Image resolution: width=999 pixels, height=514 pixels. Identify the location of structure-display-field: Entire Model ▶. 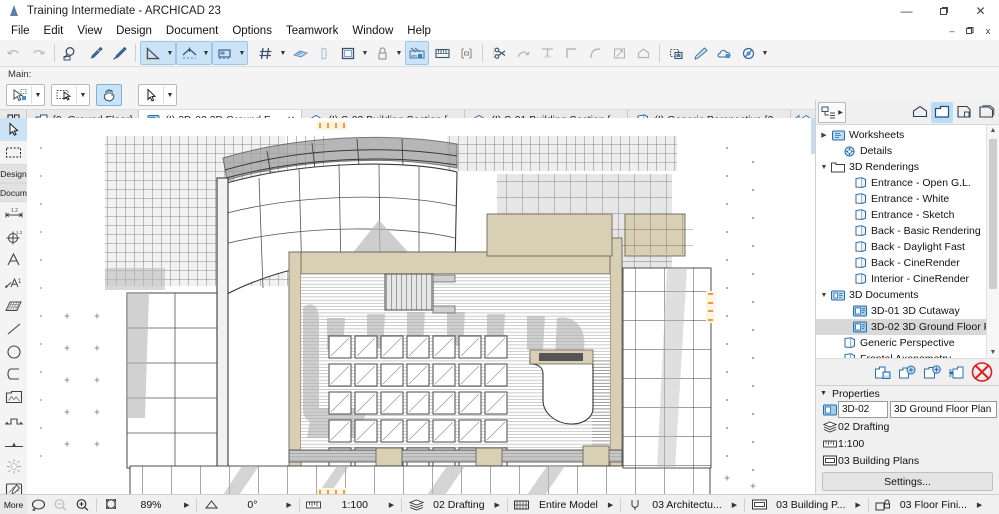
(564, 504).